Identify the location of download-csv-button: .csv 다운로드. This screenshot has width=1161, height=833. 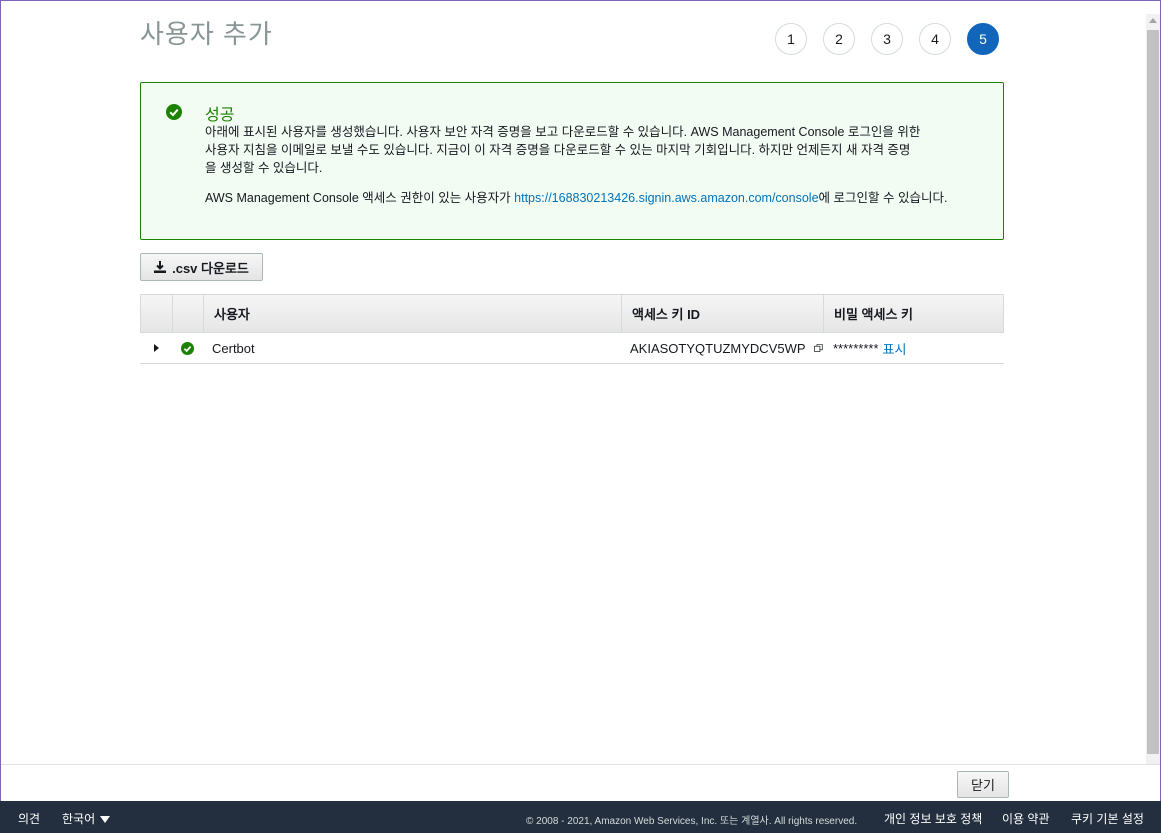
(201, 267).